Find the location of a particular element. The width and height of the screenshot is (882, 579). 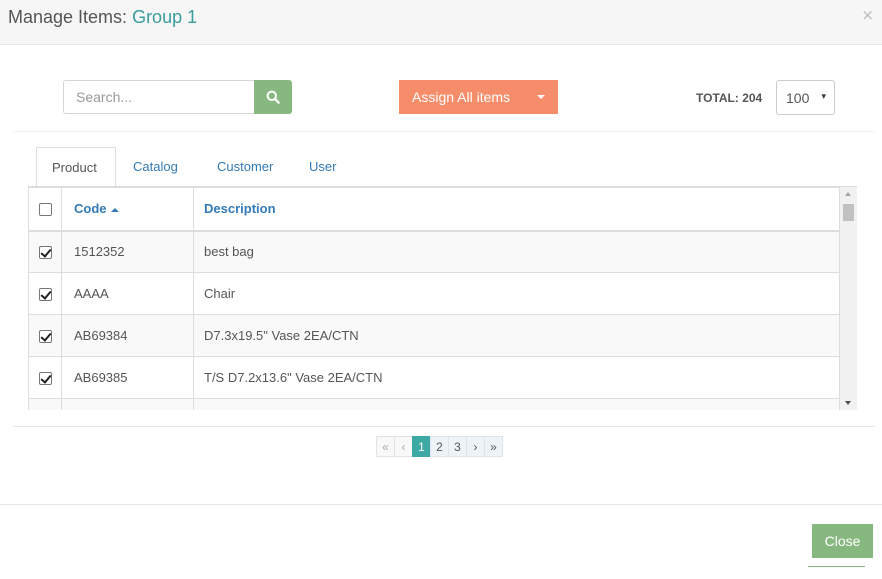

code-cell: 1512352 is located at coordinates (127, 251).